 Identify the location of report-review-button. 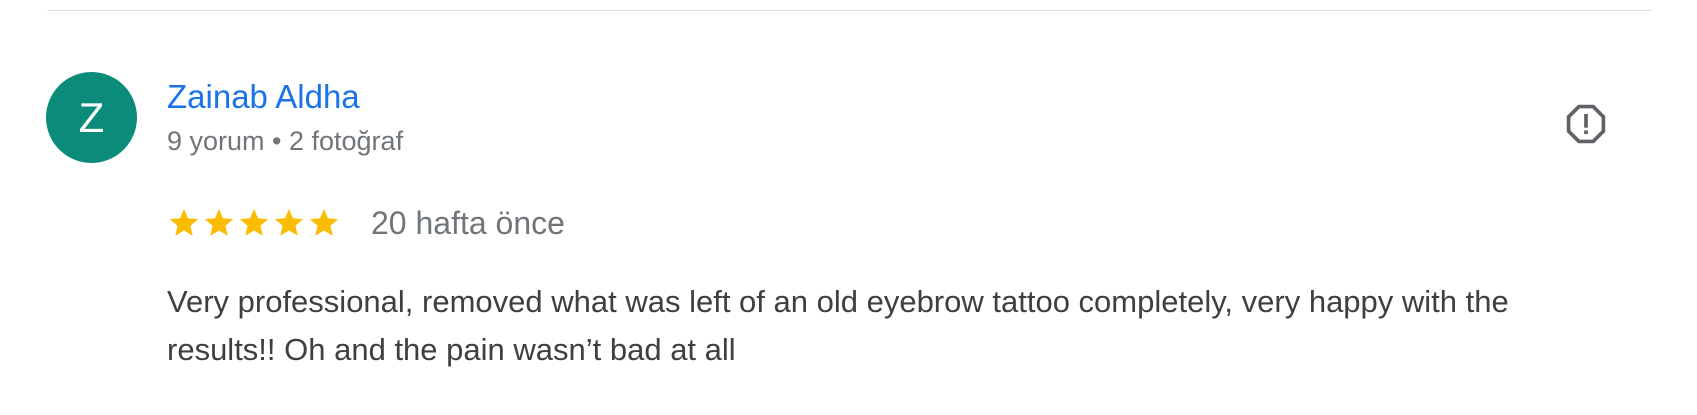
(1586, 124).